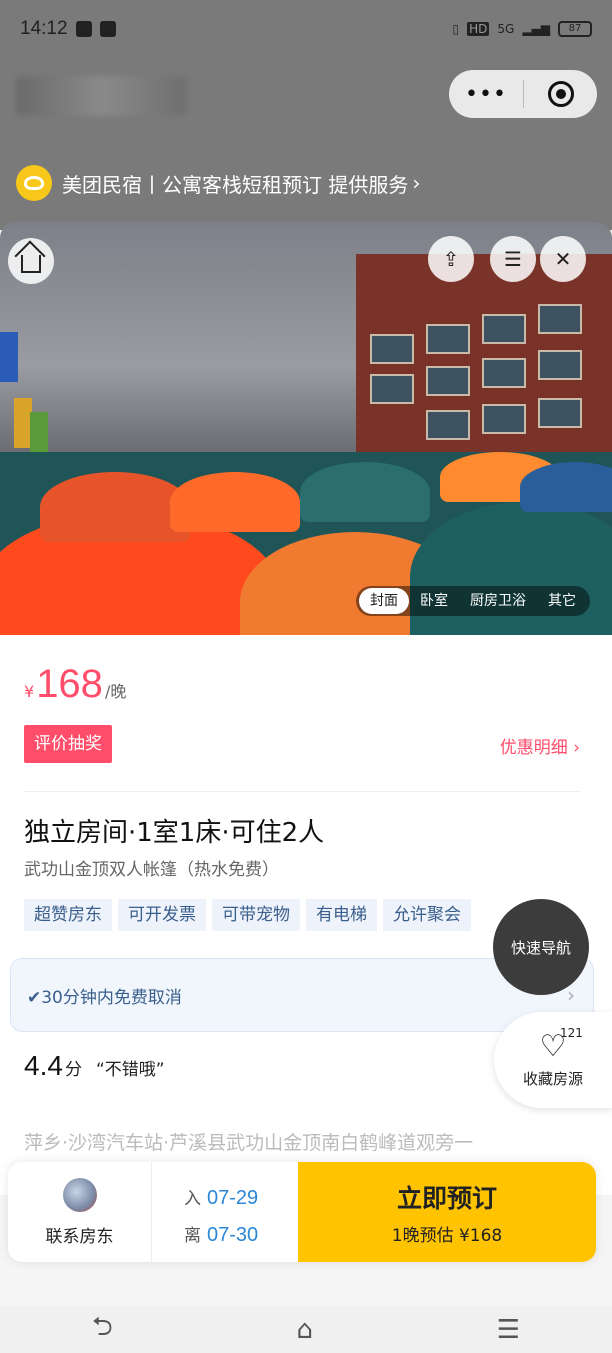 Image resolution: width=612 pixels, height=1353 pixels. Describe the element at coordinates (192, 1236) in the screenshot. I see `checkout-label: 离` at that location.